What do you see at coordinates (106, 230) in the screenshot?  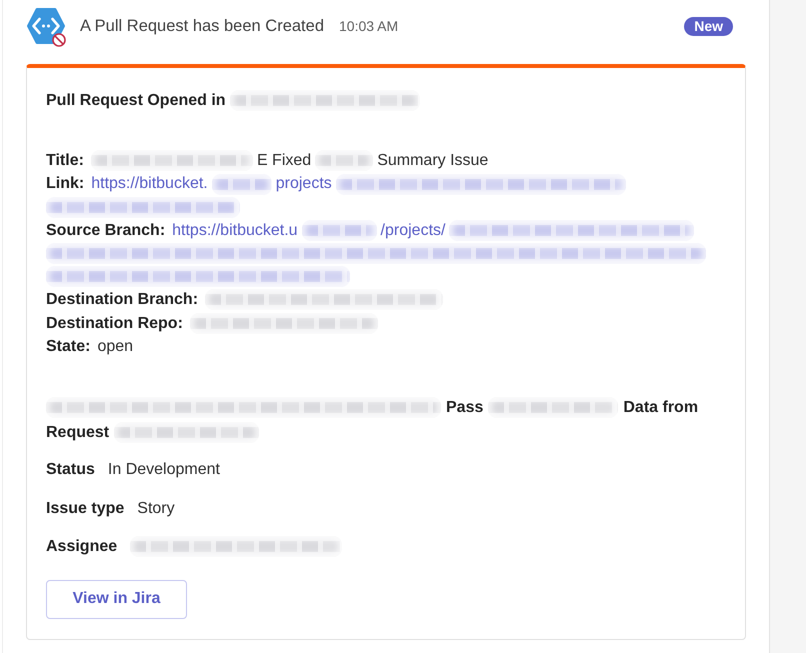 I see `field-label: Source Branch:` at bounding box center [106, 230].